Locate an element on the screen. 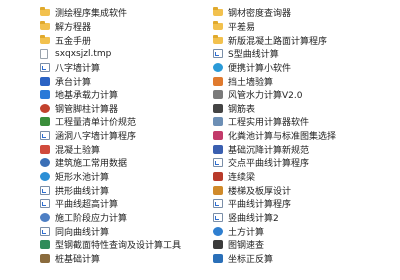 The image size is (400, 280). concrete-check-app-icon is located at coordinates (45, 149).